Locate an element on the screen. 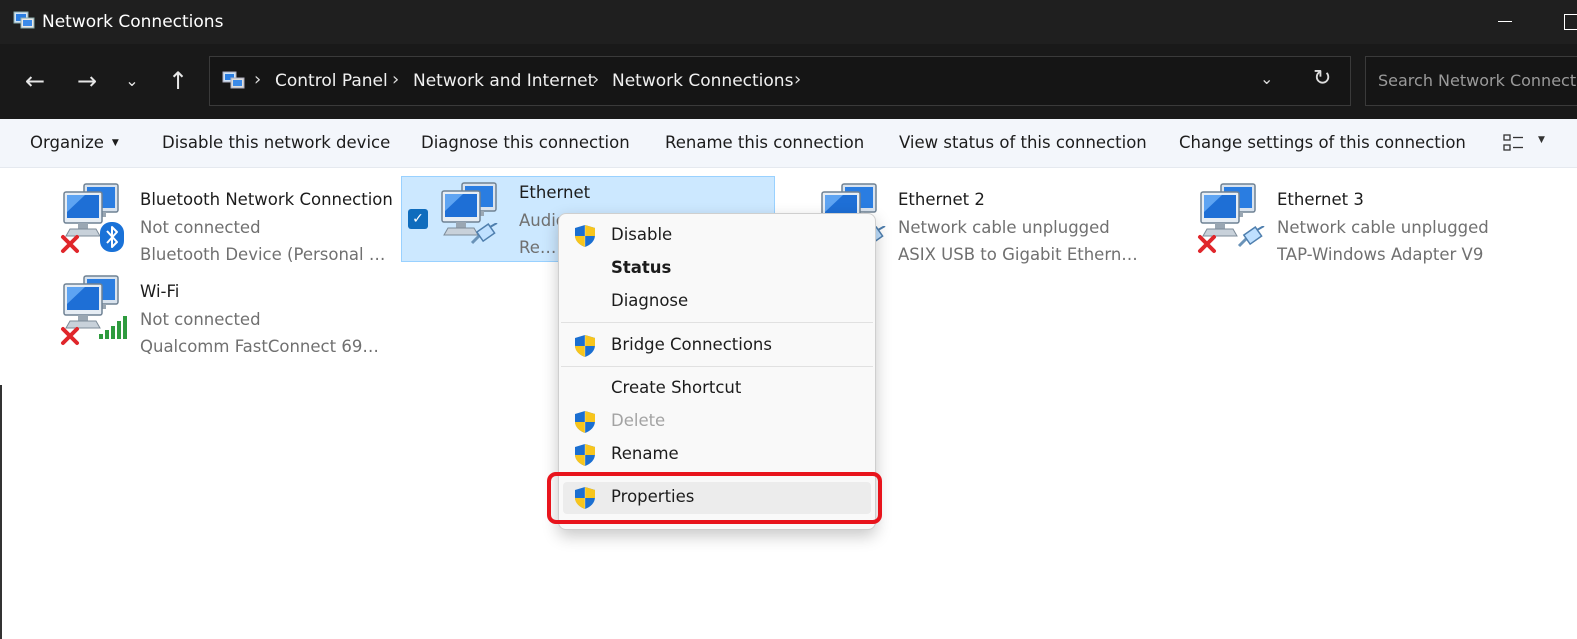 The width and height of the screenshot is (1577, 639). wifi-signal-icon is located at coordinates (113, 328).